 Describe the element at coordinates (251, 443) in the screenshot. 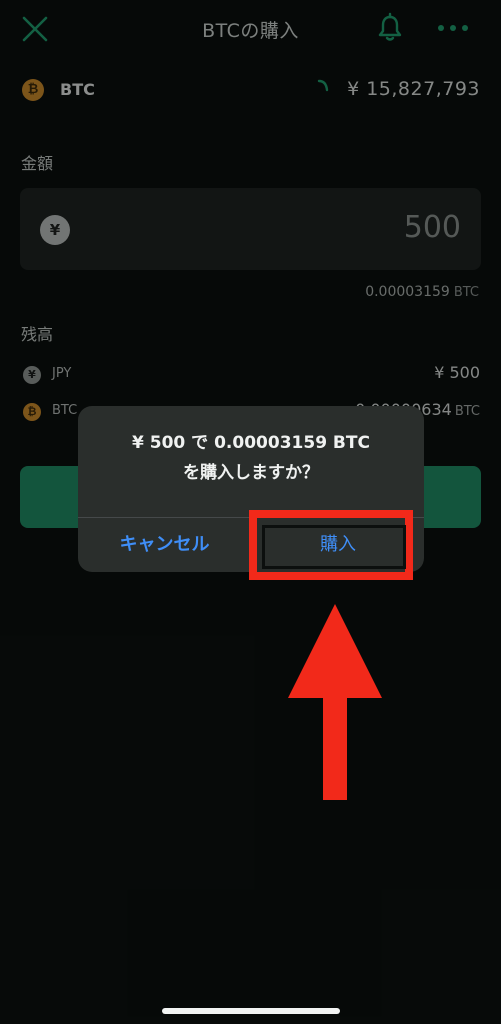

I see `dialog-message-line1: ¥ 500 で 0.00003159 BTC` at that location.